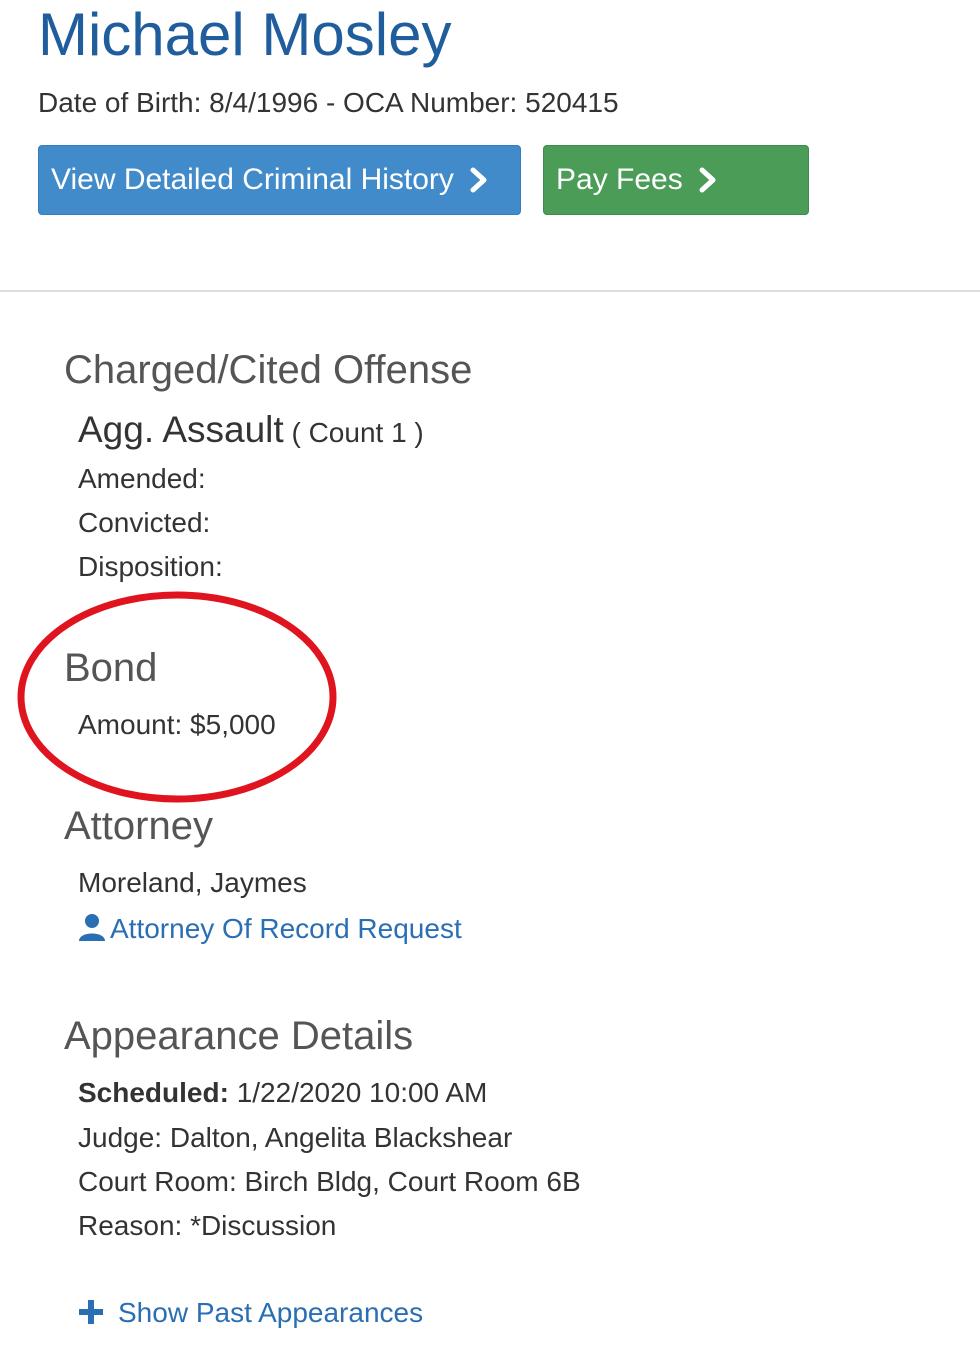 The image size is (980, 1372). I want to click on judge-line: Judge: Dalton, Angelita Blackshear, so click(295, 1137).